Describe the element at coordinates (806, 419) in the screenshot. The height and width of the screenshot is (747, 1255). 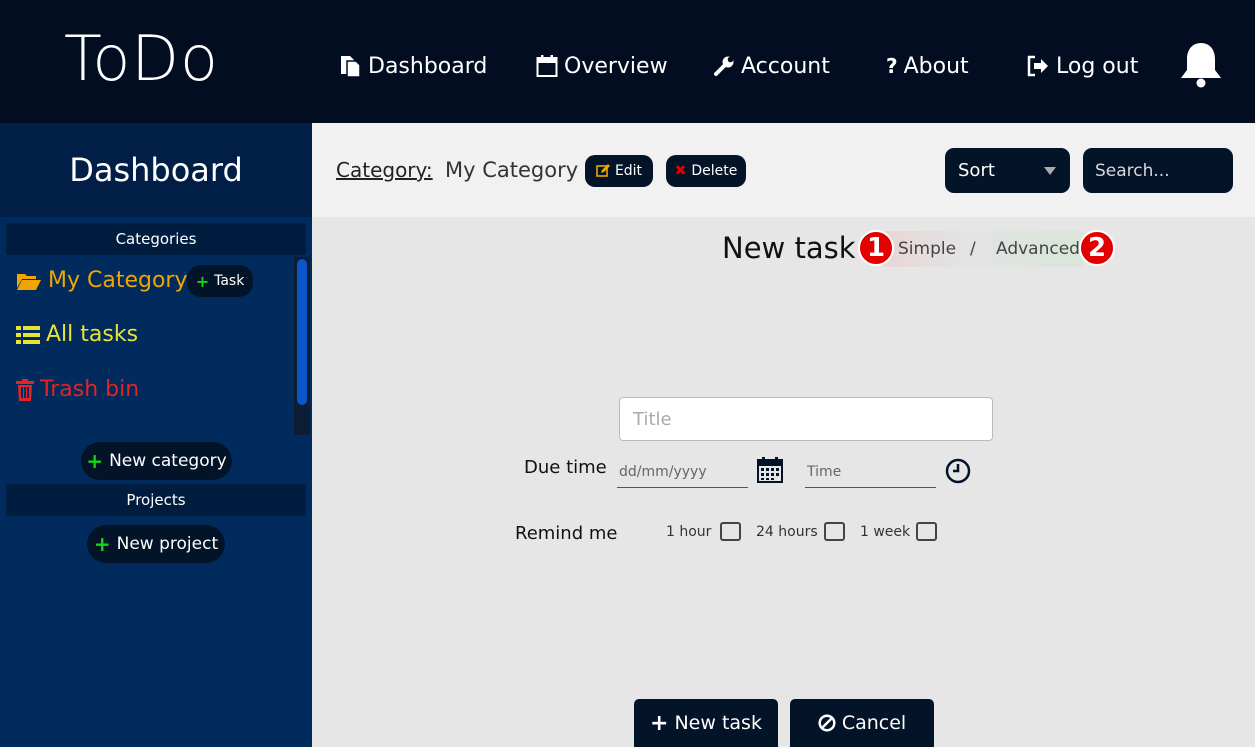
I see `title-input` at that location.